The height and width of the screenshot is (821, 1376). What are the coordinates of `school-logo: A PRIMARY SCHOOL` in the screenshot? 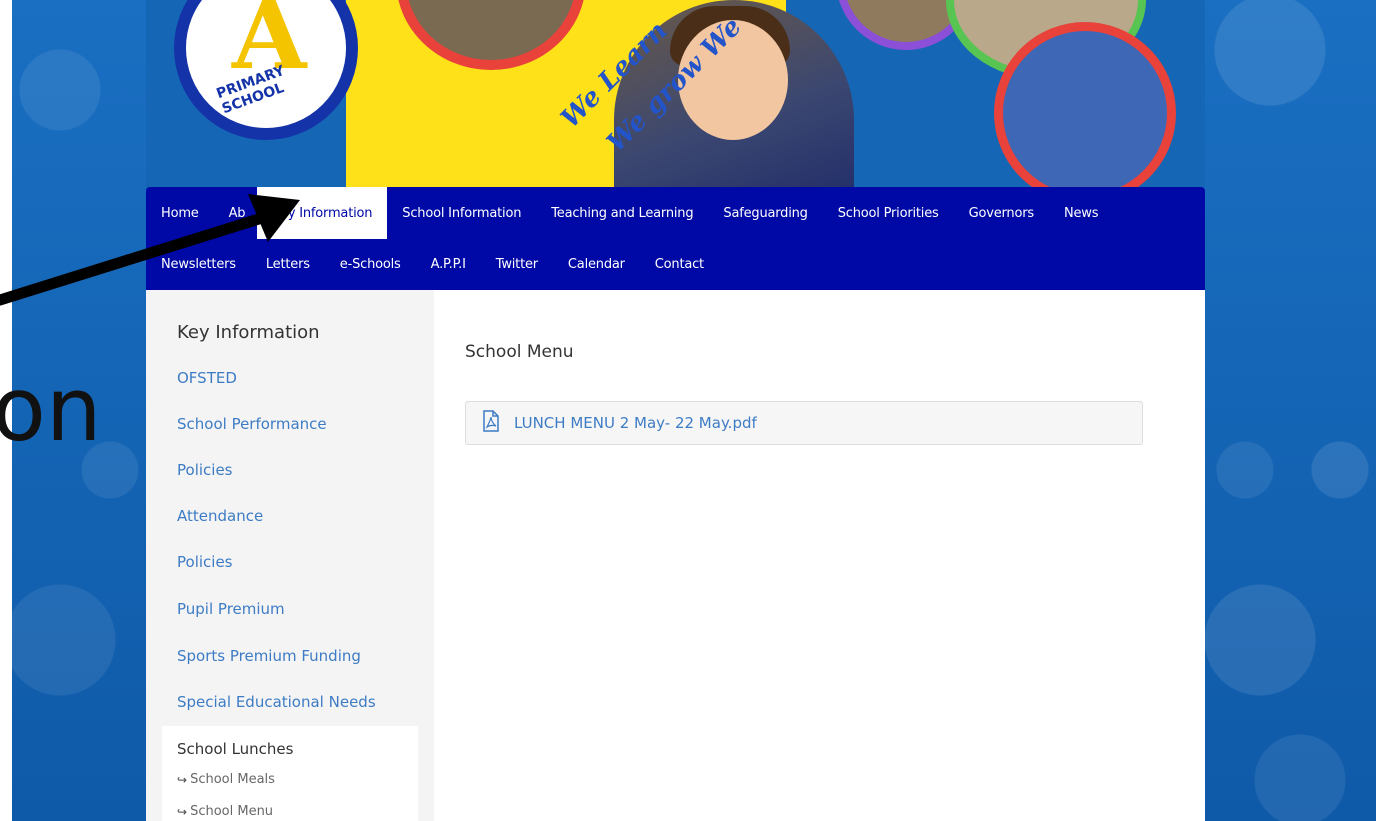 It's located at (266, 70).